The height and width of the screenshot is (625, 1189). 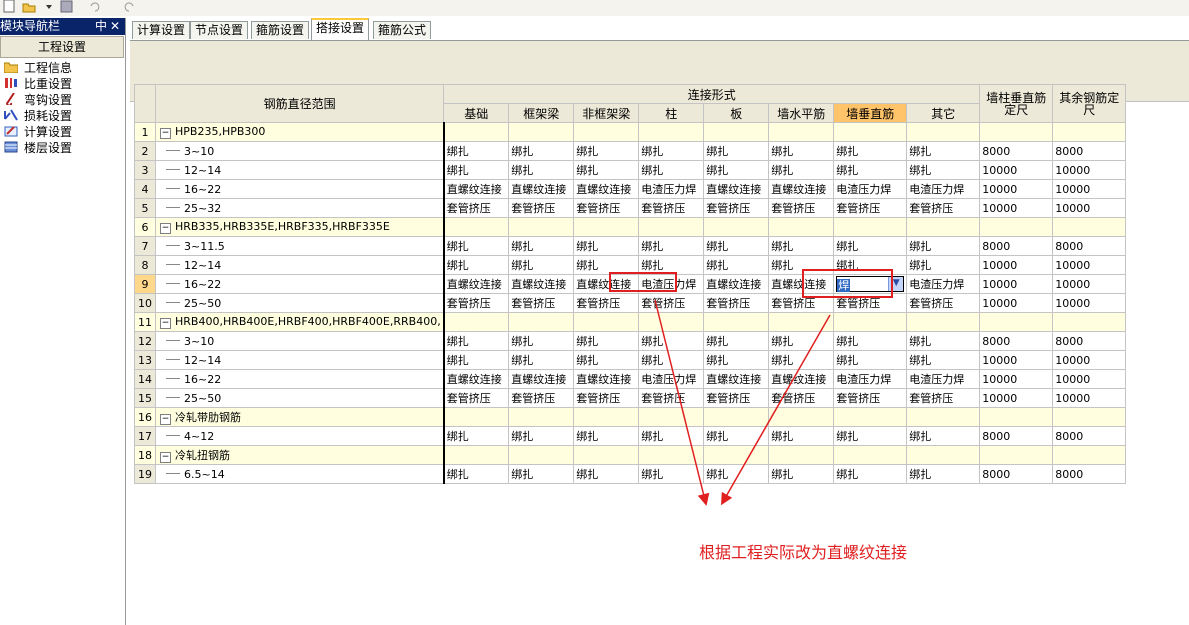 I want to click on annotation-arrows, so click(x=742, y=402).